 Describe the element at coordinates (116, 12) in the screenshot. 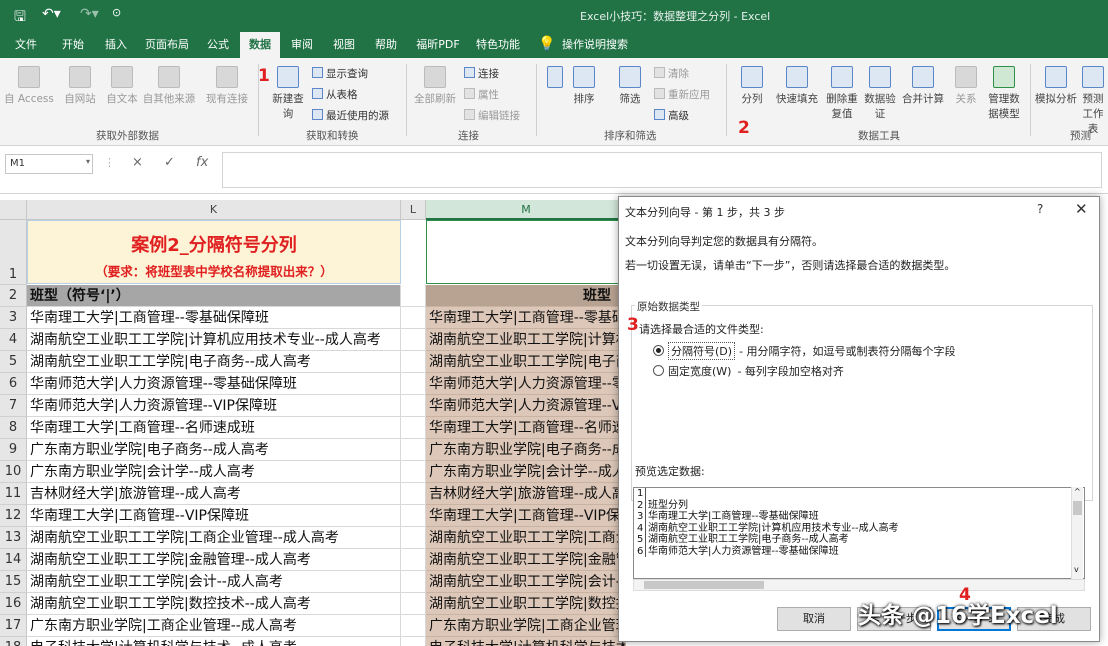

I see `touch-mode-icon: ⊙` at that location.